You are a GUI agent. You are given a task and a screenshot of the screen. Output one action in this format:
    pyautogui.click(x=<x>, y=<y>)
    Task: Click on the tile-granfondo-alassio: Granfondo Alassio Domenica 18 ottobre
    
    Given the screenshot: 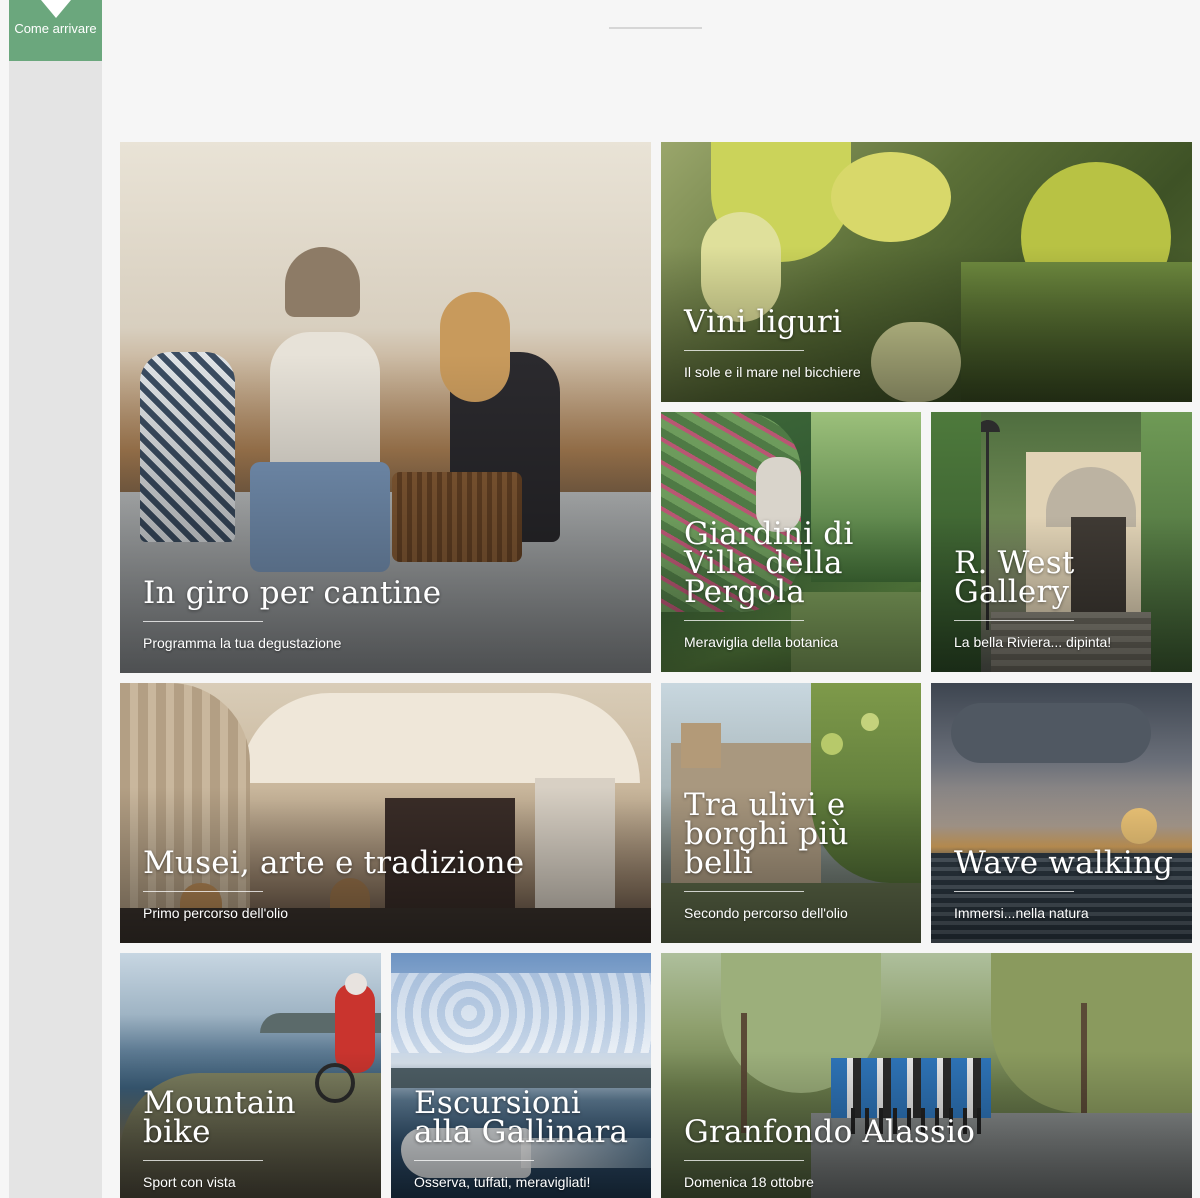 What is the action you would take?
    pyautogui.click(x=926, y=1075)
    